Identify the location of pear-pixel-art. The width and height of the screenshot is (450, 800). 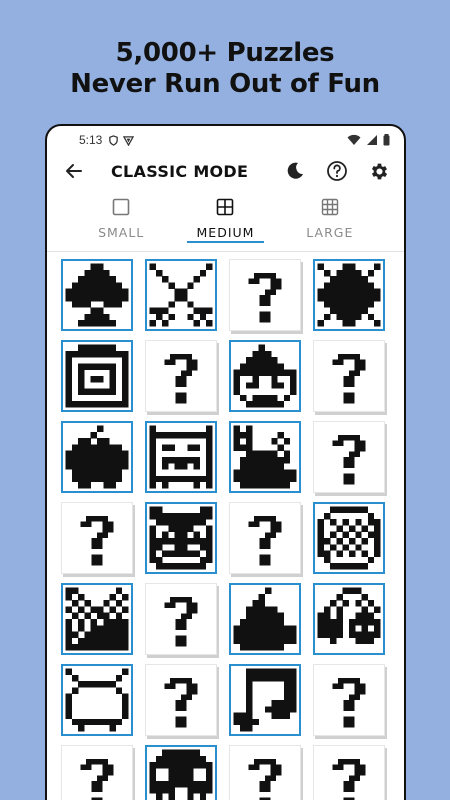
(265, 619).